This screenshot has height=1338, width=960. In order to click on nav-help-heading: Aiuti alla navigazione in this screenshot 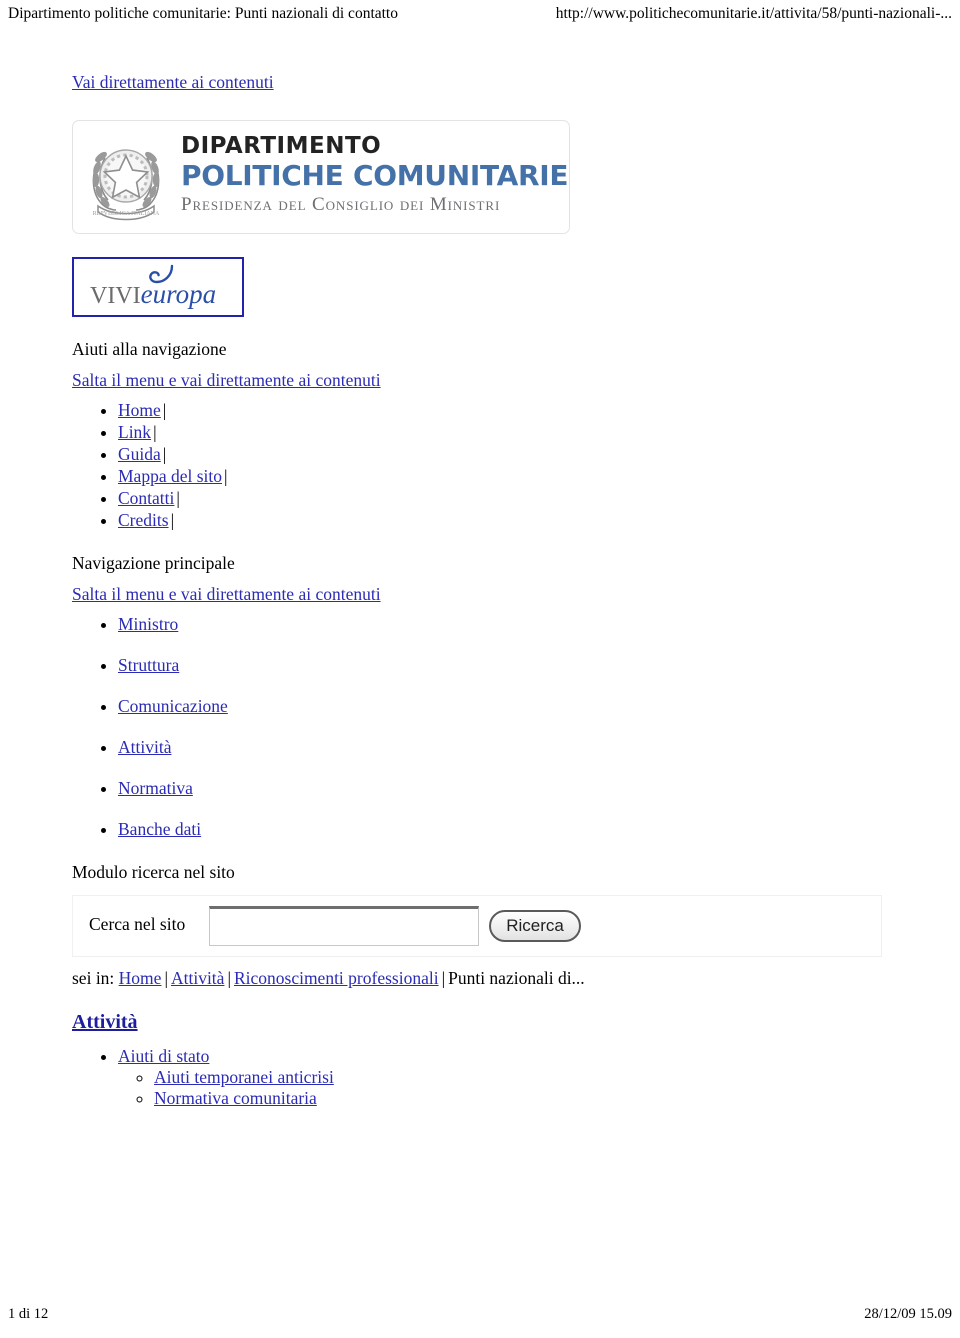, I will do `click(149, 349)`.